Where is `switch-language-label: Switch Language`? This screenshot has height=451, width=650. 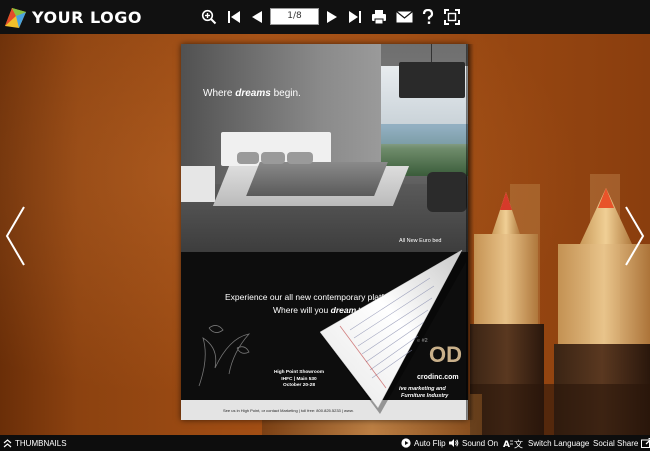 switch-language-label: Switch Language is located at coordinates (559, 443).